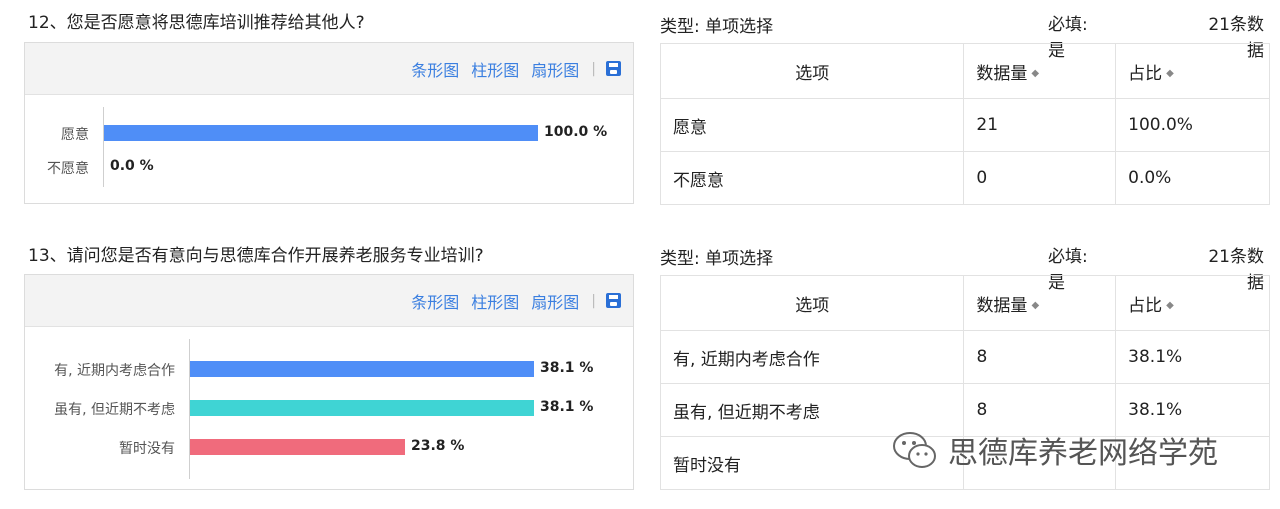 The height and width of the screenshot is (509, 1280). I want to click on category-label: 不愿意, so click(68, 169).